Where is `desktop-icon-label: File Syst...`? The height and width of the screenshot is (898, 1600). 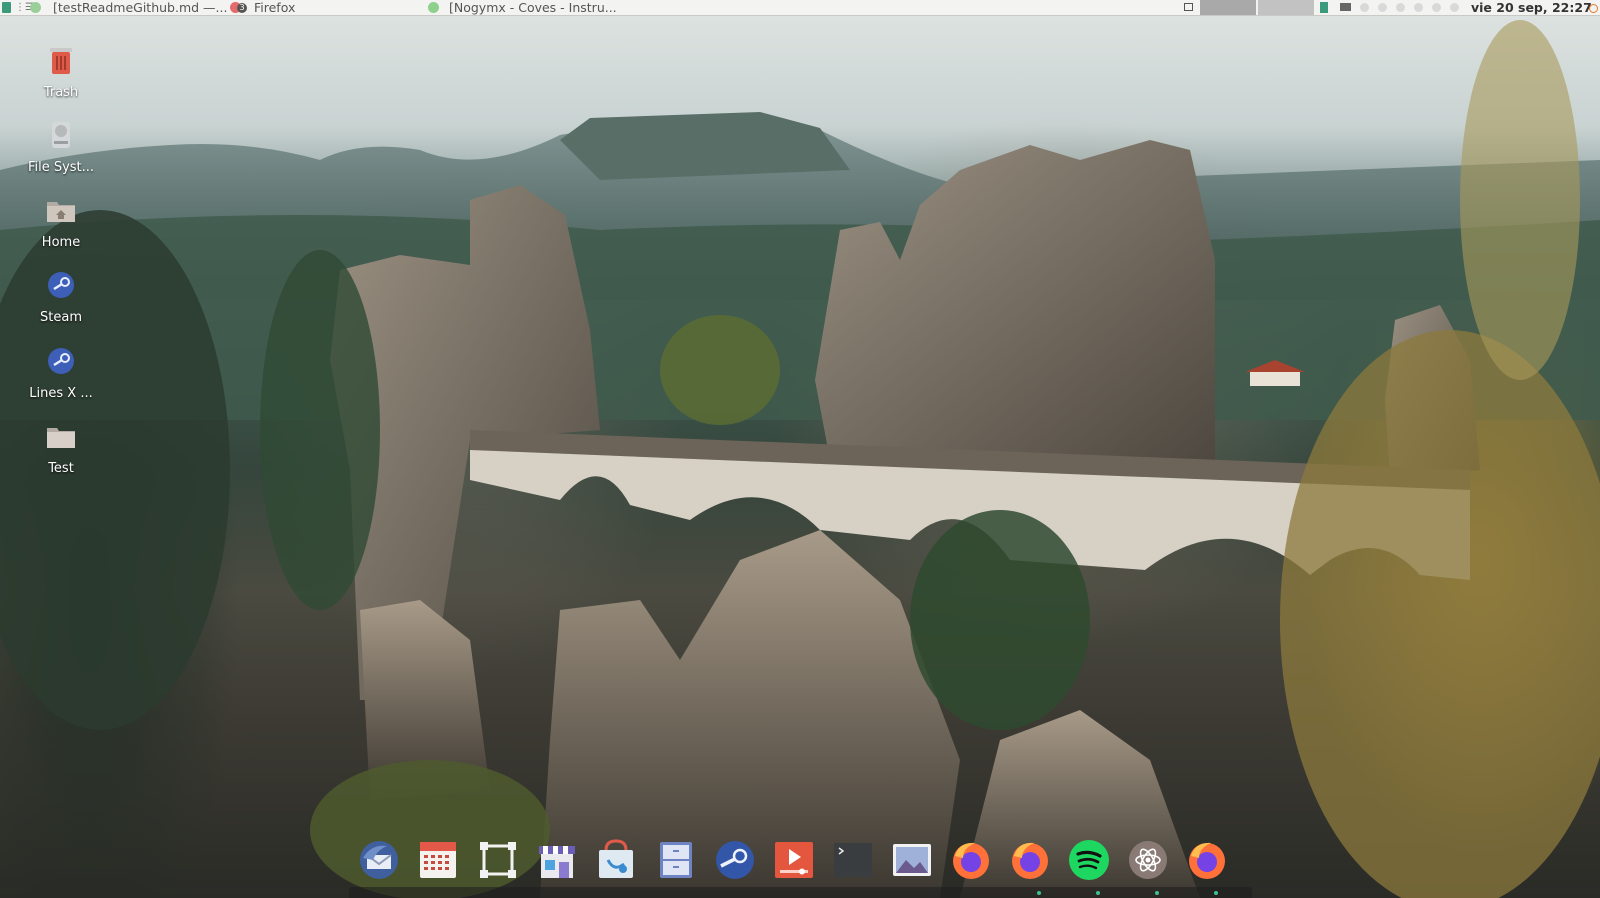
desktop-icon-label: File Syst... is located at coordinates (61, 167).